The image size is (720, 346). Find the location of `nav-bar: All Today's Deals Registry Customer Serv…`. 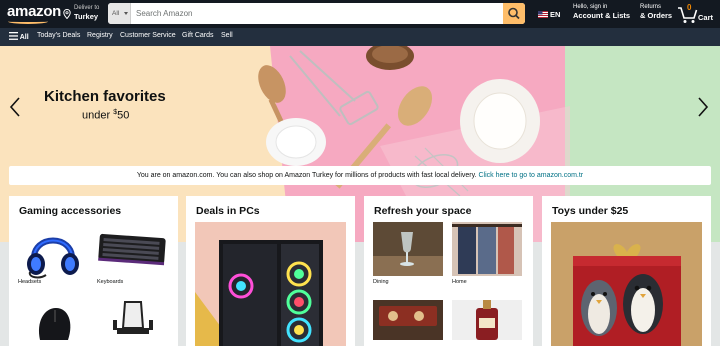

nav-bar: All Today's Deals Registry Customer Serv… is located at coordinates (360, 37).